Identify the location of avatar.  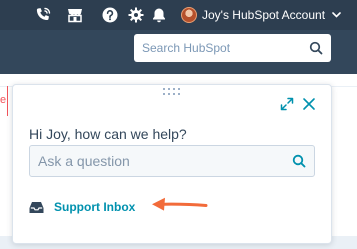
(189, 15).